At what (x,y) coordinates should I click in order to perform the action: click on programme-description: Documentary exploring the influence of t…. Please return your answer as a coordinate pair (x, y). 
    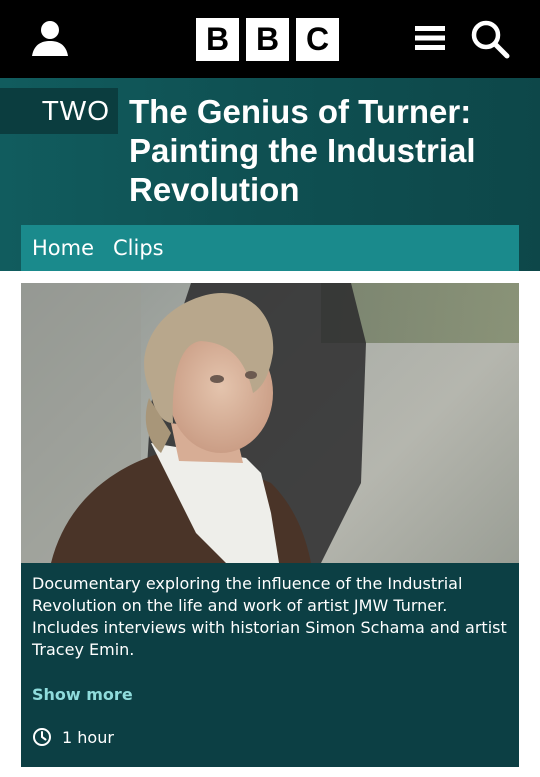
    Looking at the image, I should click on (269, 616).